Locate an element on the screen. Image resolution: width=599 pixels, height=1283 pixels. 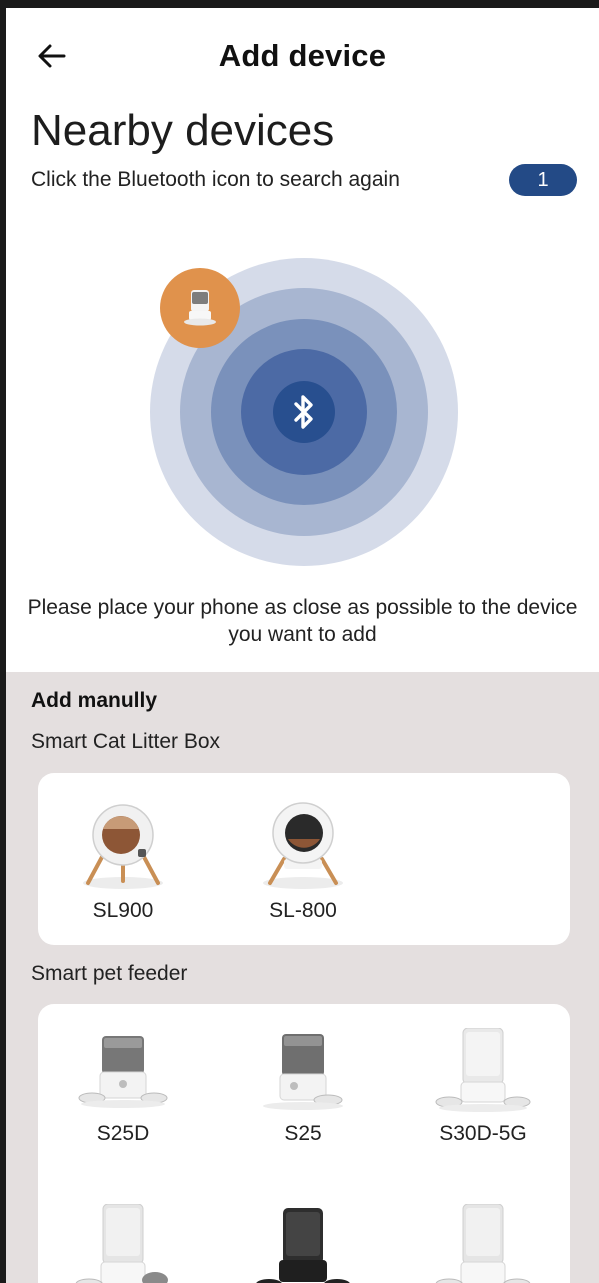
litter-box-card: SL900 SL-800 is located at coordinates (304, 859).